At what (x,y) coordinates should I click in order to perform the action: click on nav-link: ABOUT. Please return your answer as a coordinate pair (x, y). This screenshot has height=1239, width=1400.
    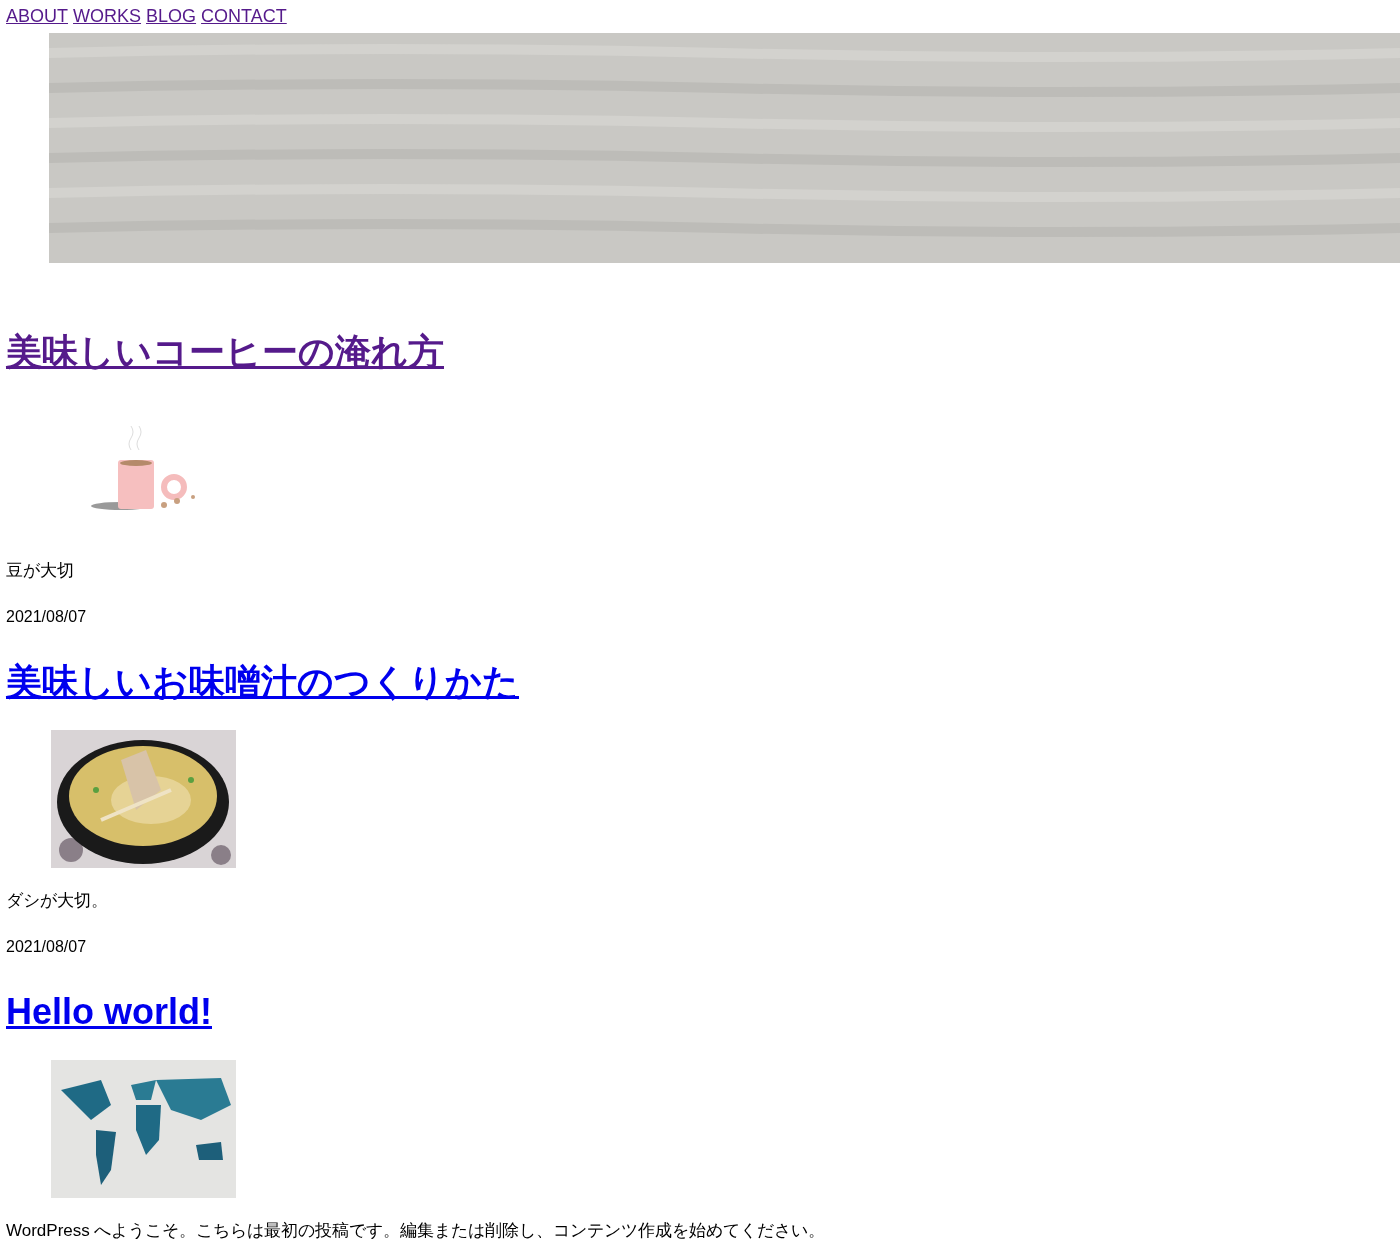
    Looking at the image, I should click on (37, 16).